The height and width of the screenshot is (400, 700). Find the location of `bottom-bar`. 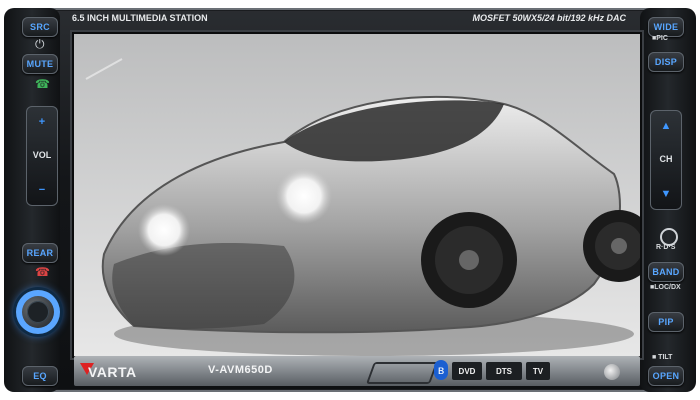

bottom-bar is located at coordinates (357, 371).